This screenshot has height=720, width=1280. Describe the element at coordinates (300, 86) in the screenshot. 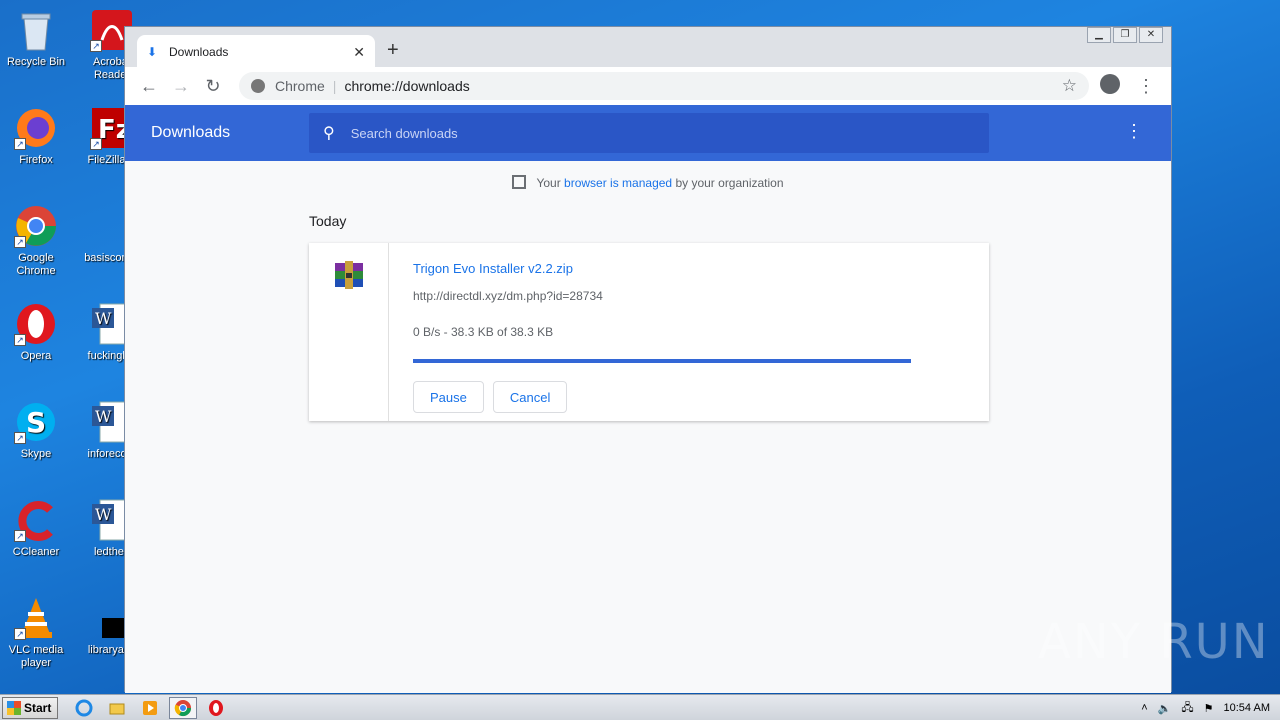

I see `omnibox-site: Chrome` at that location.